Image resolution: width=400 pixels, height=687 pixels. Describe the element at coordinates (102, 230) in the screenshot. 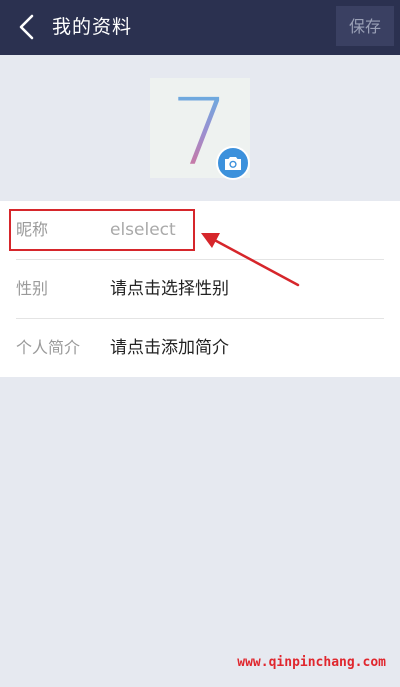

I see `annotation-highlight-box` at that location.